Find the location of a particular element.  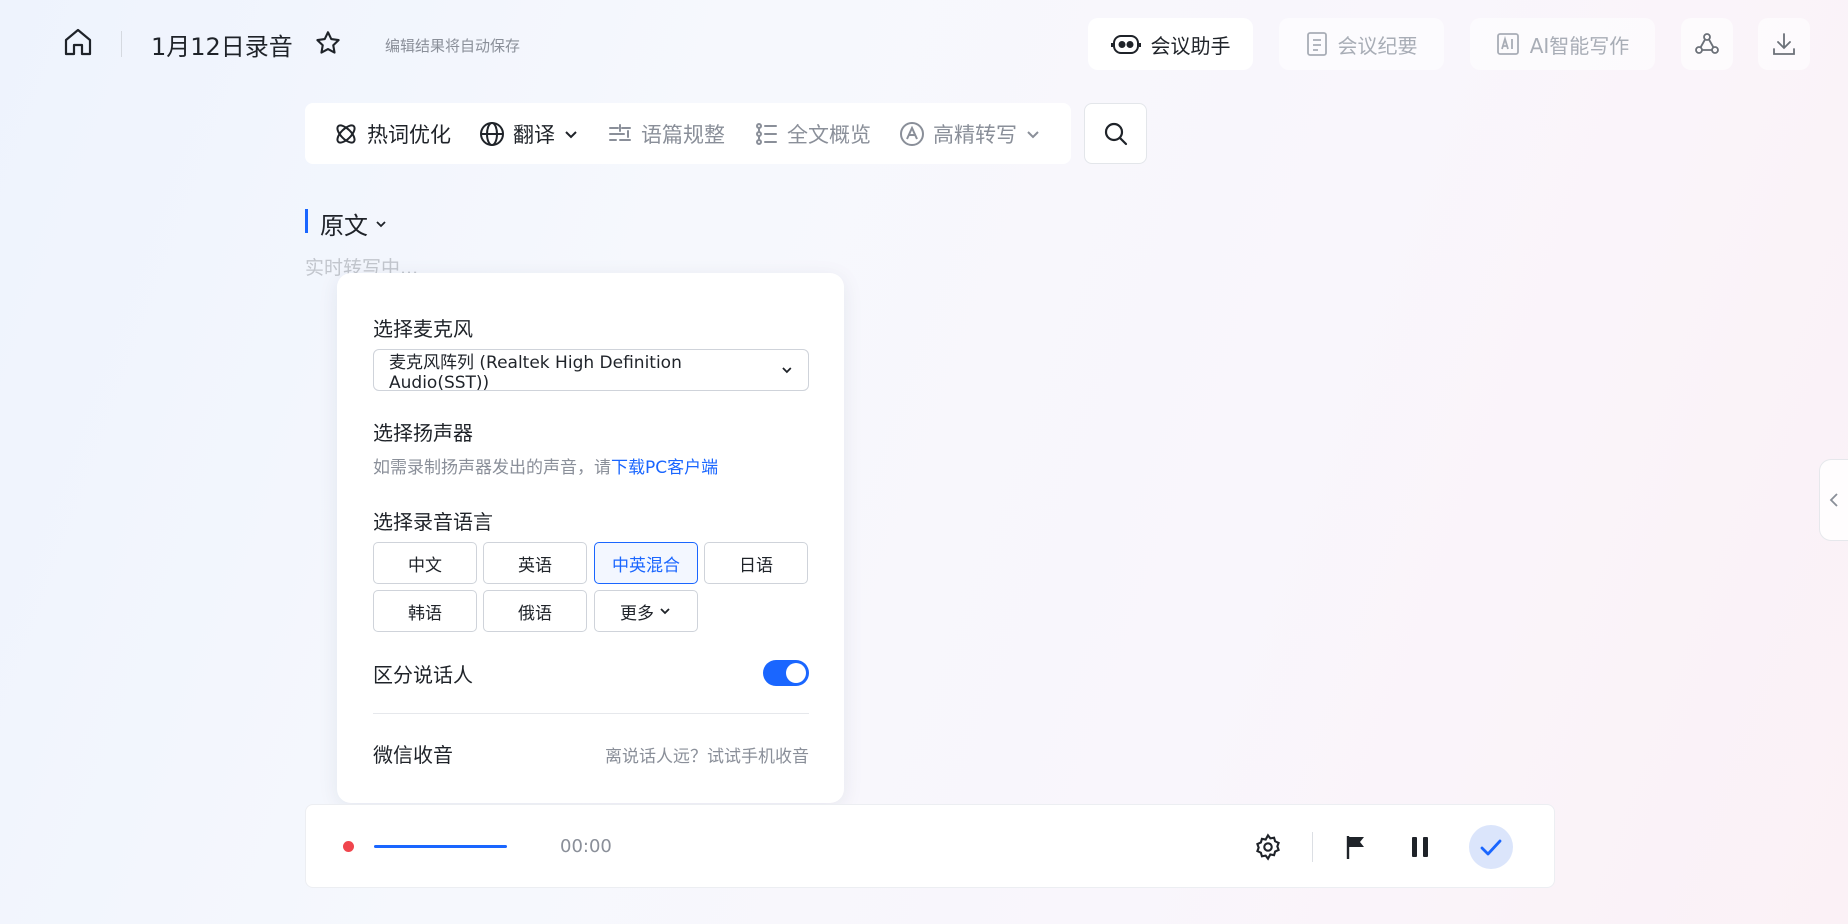

section-marker is located at coordinates (306, 221).